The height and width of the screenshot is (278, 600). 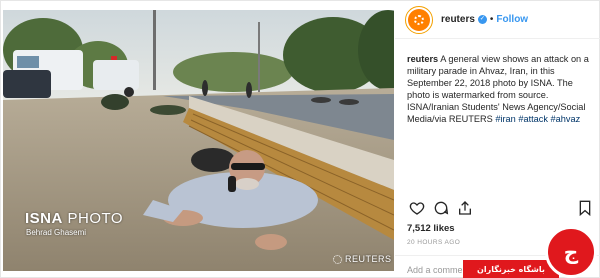 I want to click on site-logo-icon: ج, so click(x=571, y=252).